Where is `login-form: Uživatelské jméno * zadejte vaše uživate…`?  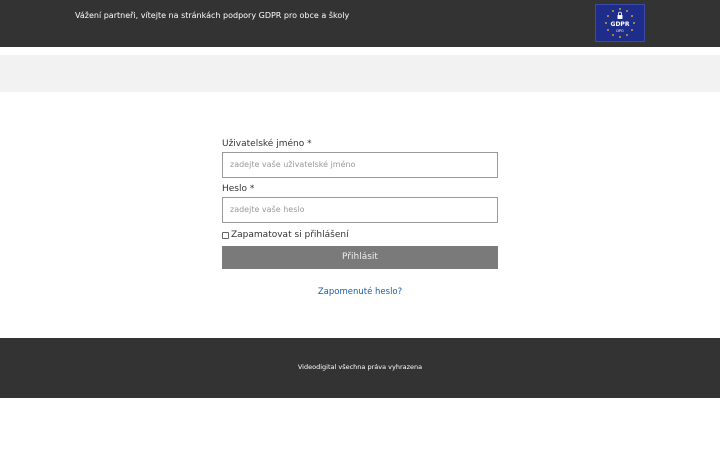 login-form: Uživatelské jméno * zadejte vaše uživate… is located at coordinates (360, 202).